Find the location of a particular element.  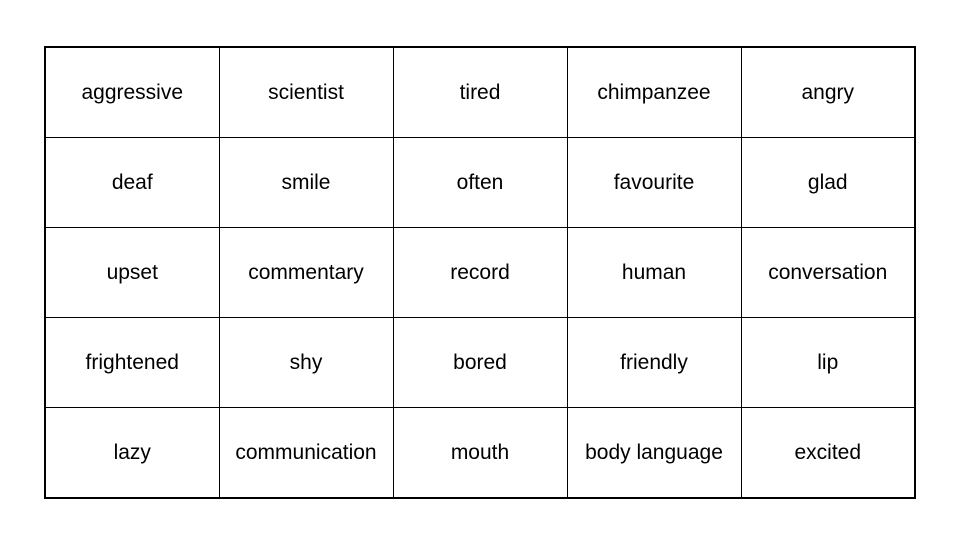

word-cell: mouth is located at coordinates (480, 453).